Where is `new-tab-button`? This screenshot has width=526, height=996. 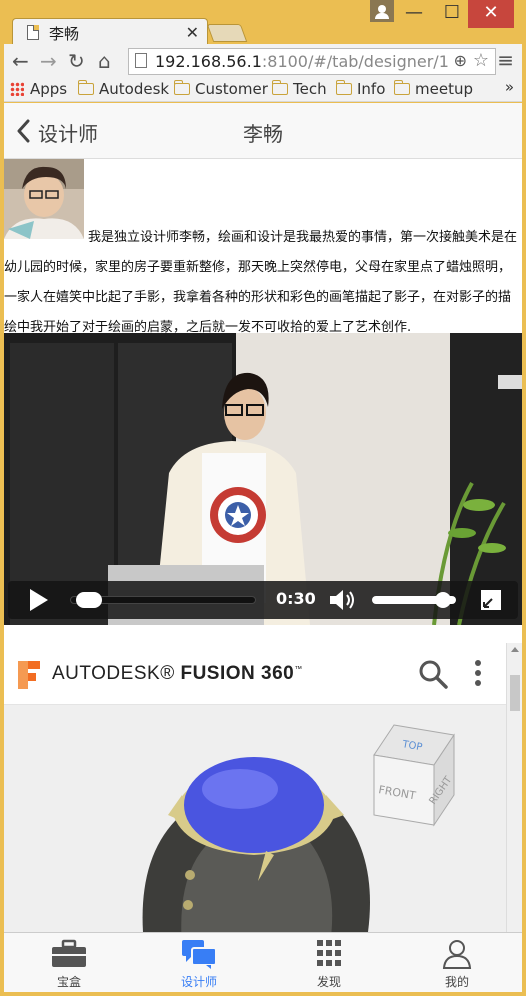 new-tab-button is located at coordinates (227, 33).